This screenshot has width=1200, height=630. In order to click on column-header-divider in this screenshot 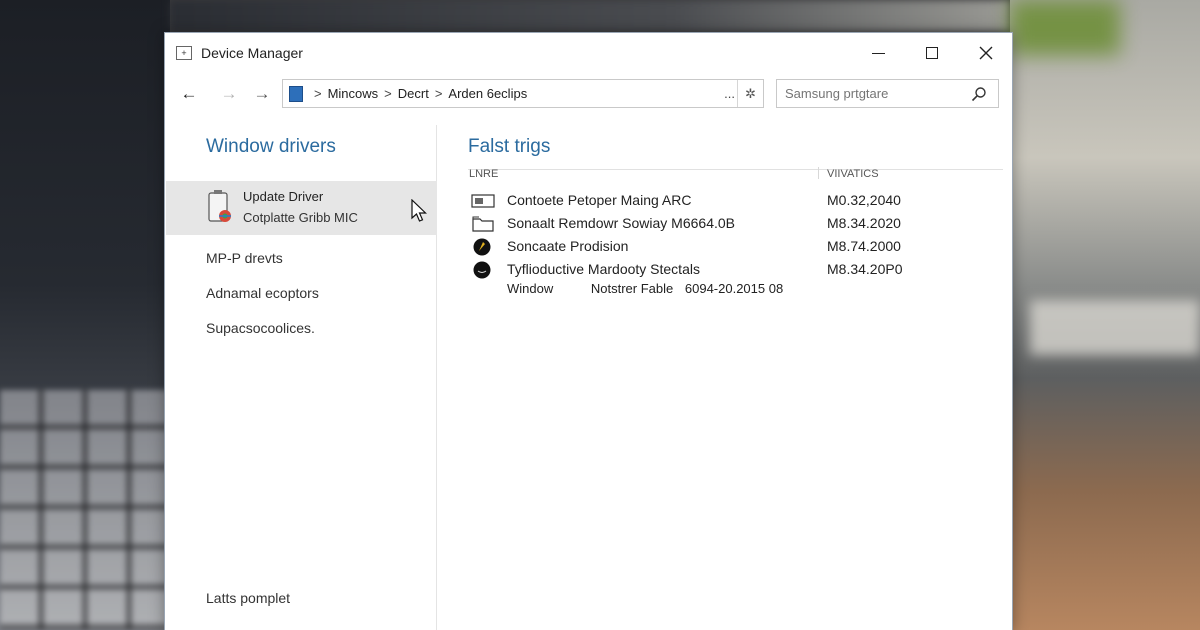, I will do `click(735, 169)`.